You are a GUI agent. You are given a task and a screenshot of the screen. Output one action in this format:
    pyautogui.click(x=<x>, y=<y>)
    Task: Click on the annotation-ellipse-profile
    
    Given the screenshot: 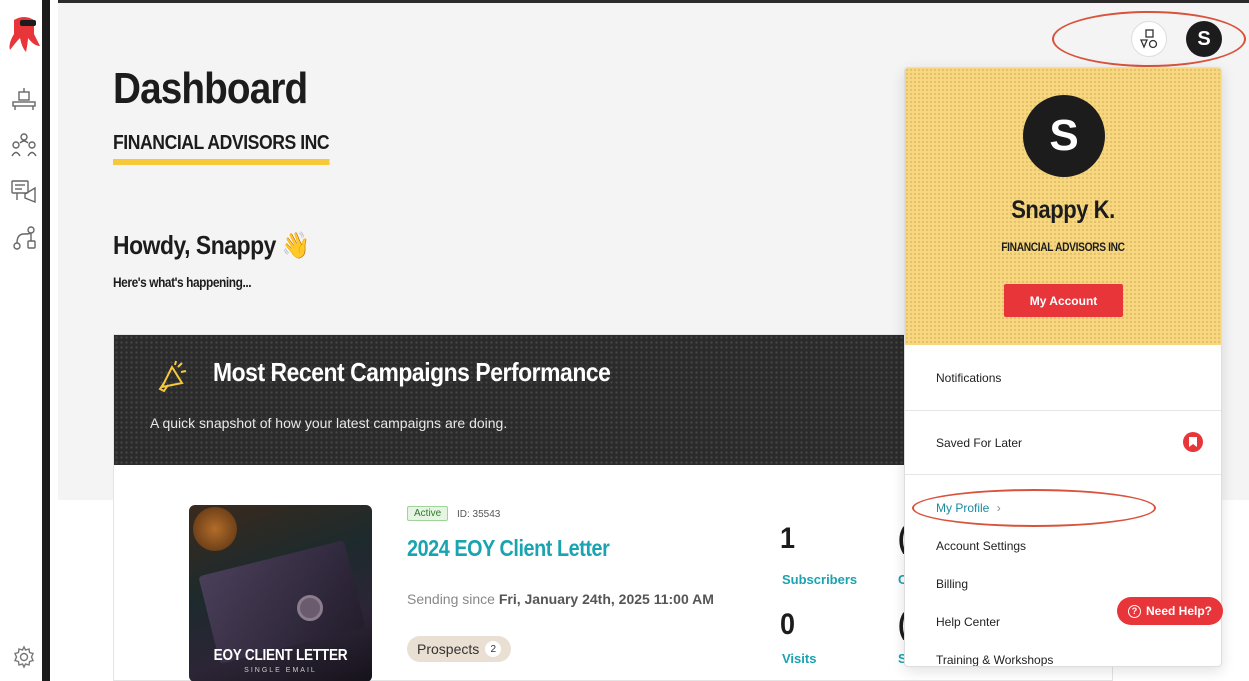 What is the action you would take?
    pyautogui.click(x=1034, y=508)
    